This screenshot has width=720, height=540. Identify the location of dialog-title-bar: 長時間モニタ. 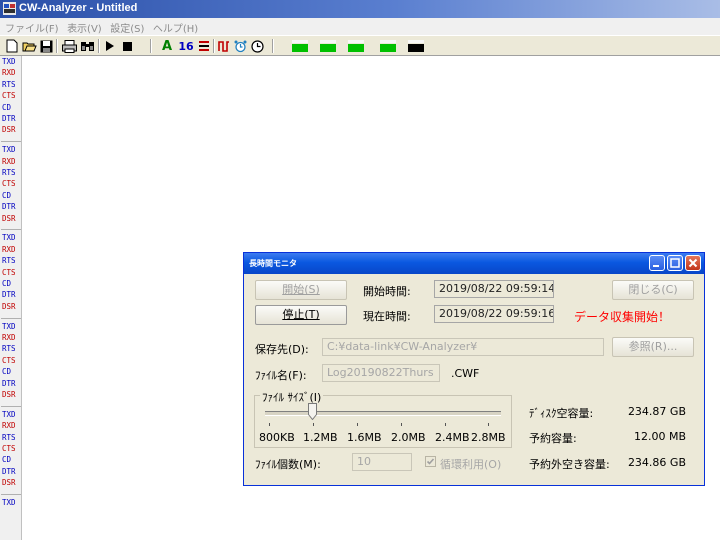
(474, 263).